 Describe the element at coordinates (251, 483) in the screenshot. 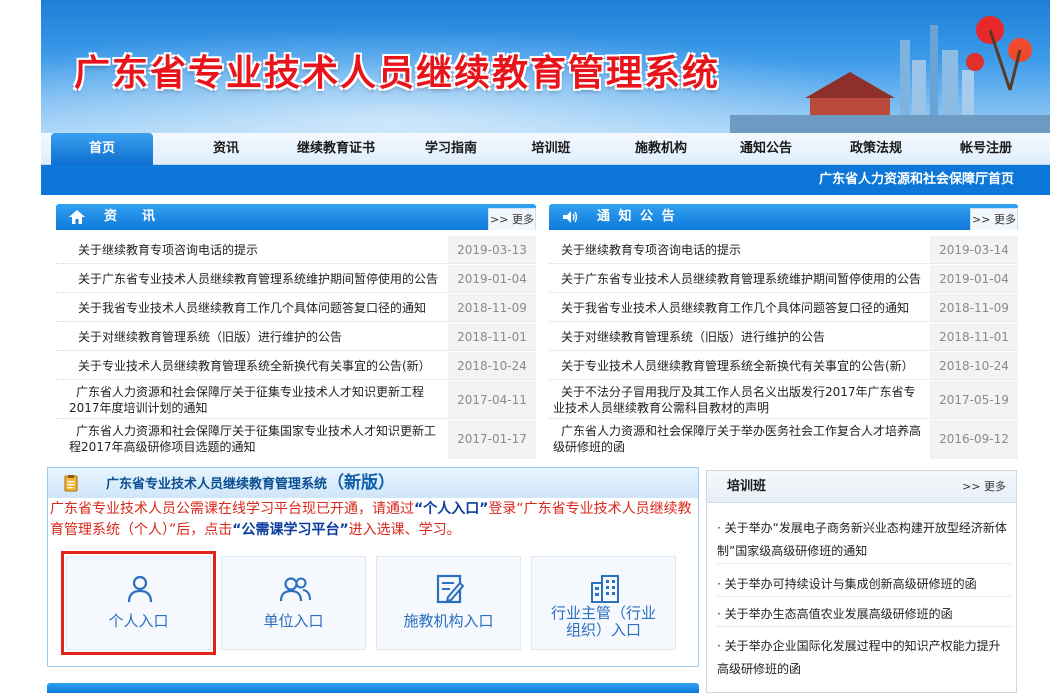

I see `system-panel-title: 广东省专业技术人员继续教育管理系统（新版）` at that location.